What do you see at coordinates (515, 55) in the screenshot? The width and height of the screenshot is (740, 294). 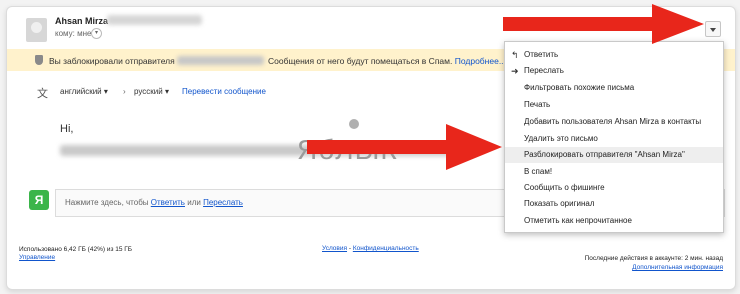 I see `reply-icon: ↰` at bounding box center [515, 55].